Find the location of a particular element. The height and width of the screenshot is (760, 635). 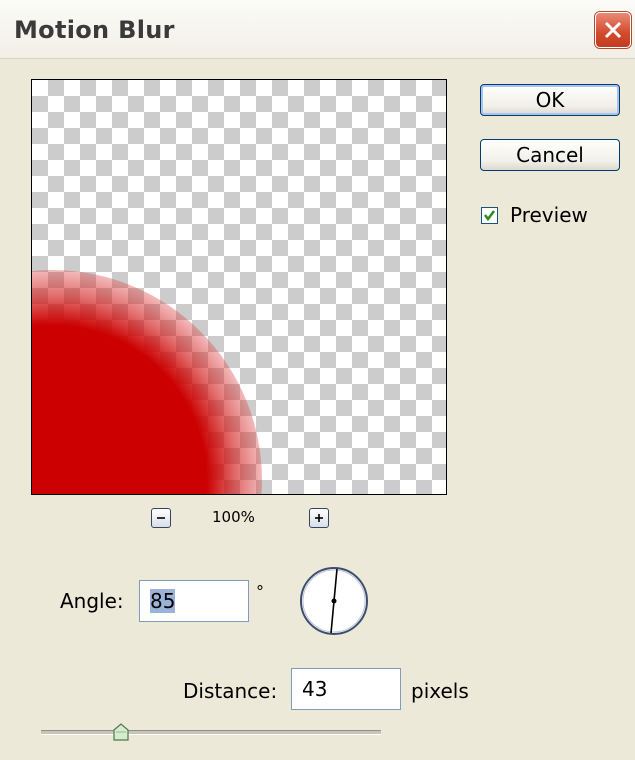

minus-icon is located at coordinates (161, 518).